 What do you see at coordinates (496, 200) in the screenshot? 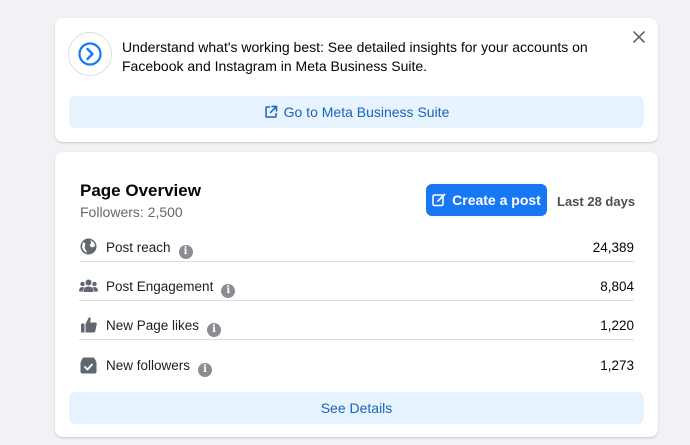
I see `create-post-label: Create a post` at bounding box center [496, 200].